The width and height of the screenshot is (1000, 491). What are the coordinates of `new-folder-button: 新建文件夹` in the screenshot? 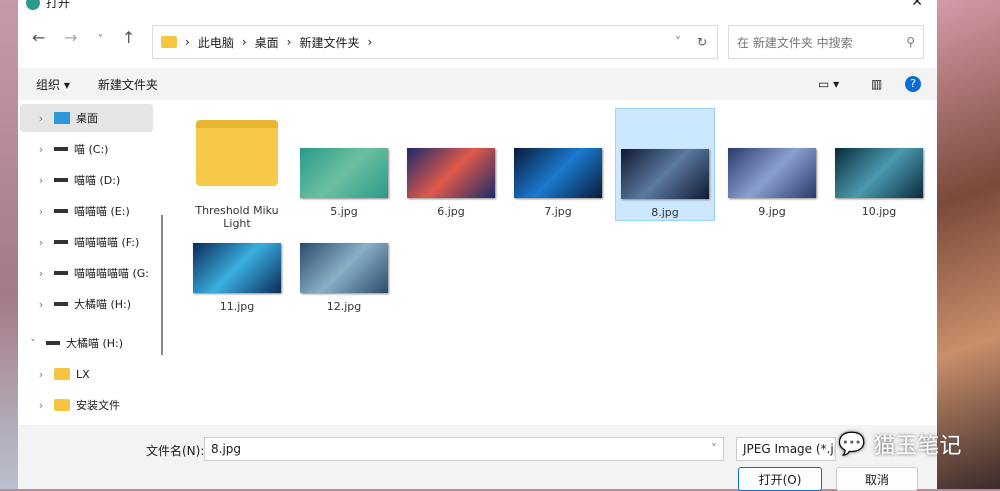 It's located at (128, 84).